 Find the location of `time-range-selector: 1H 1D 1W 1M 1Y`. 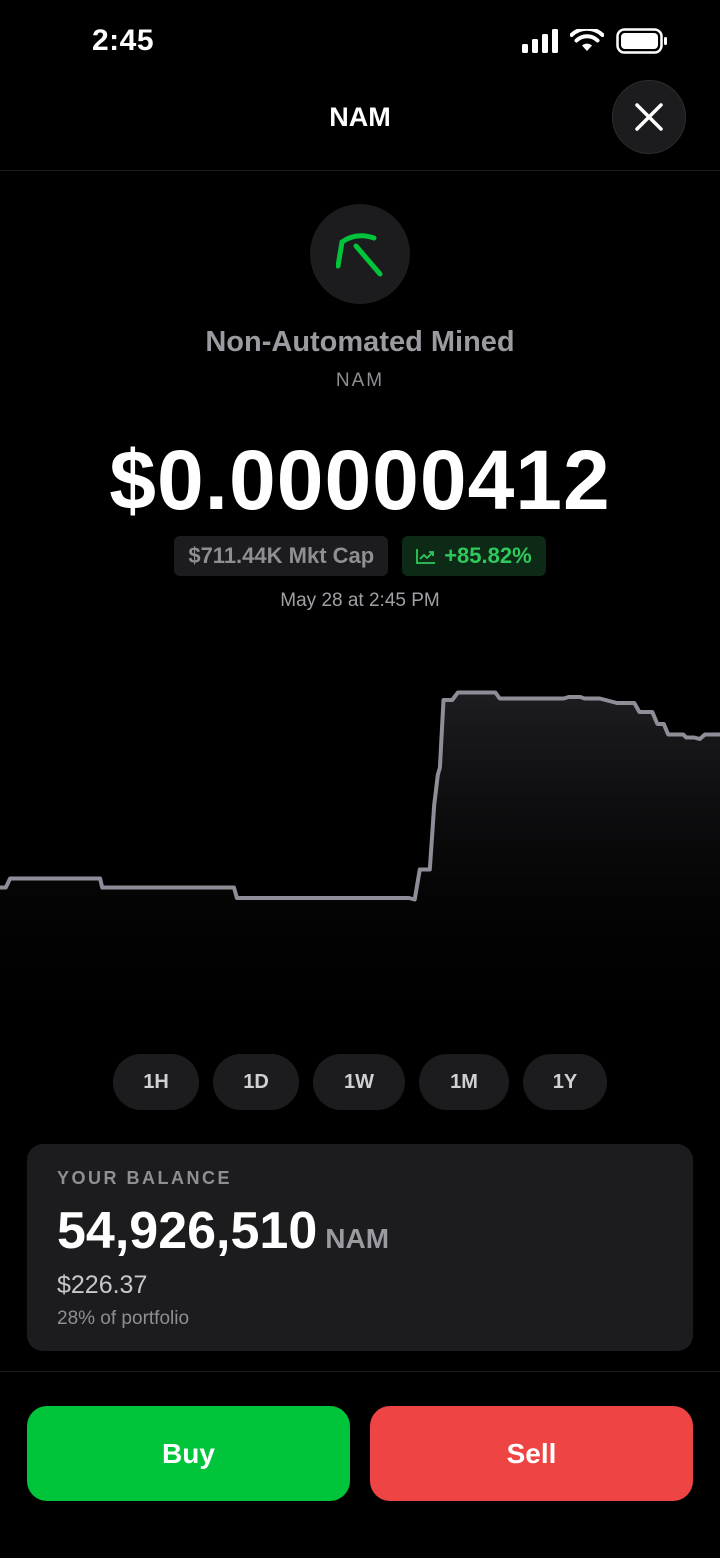

time-range-selector: 1H 1D 1W 1M 1Y is located at coordinates (360, 1082).